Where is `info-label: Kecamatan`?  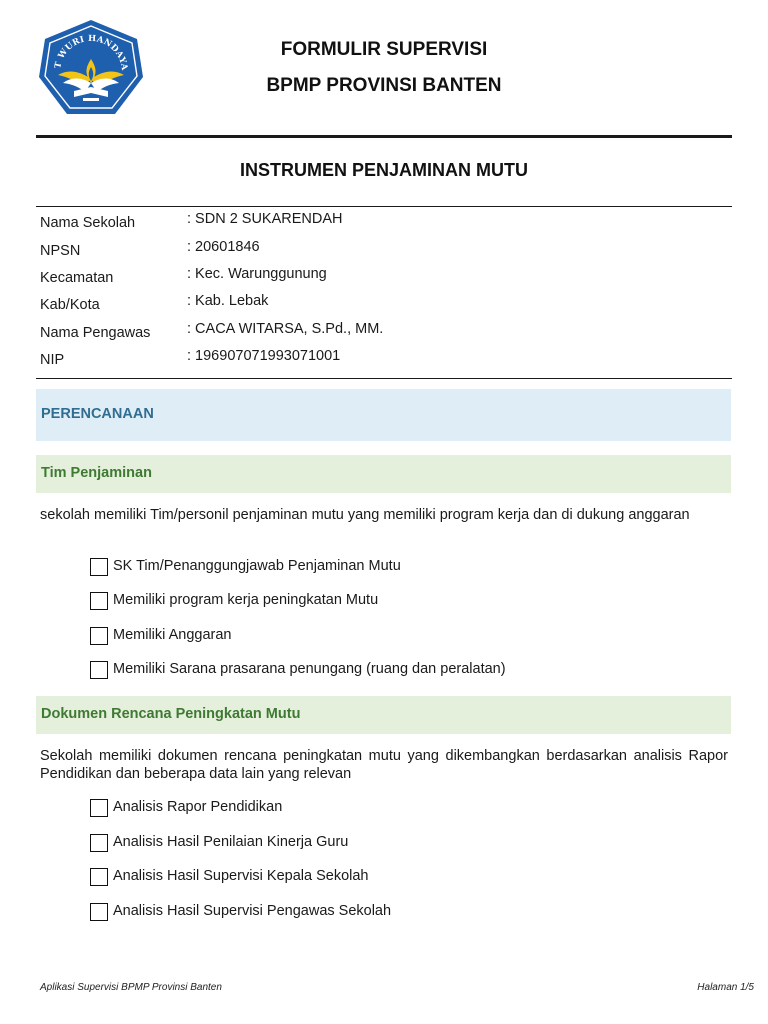 info-label: Kecamatan is located at coordinates (77, 278).